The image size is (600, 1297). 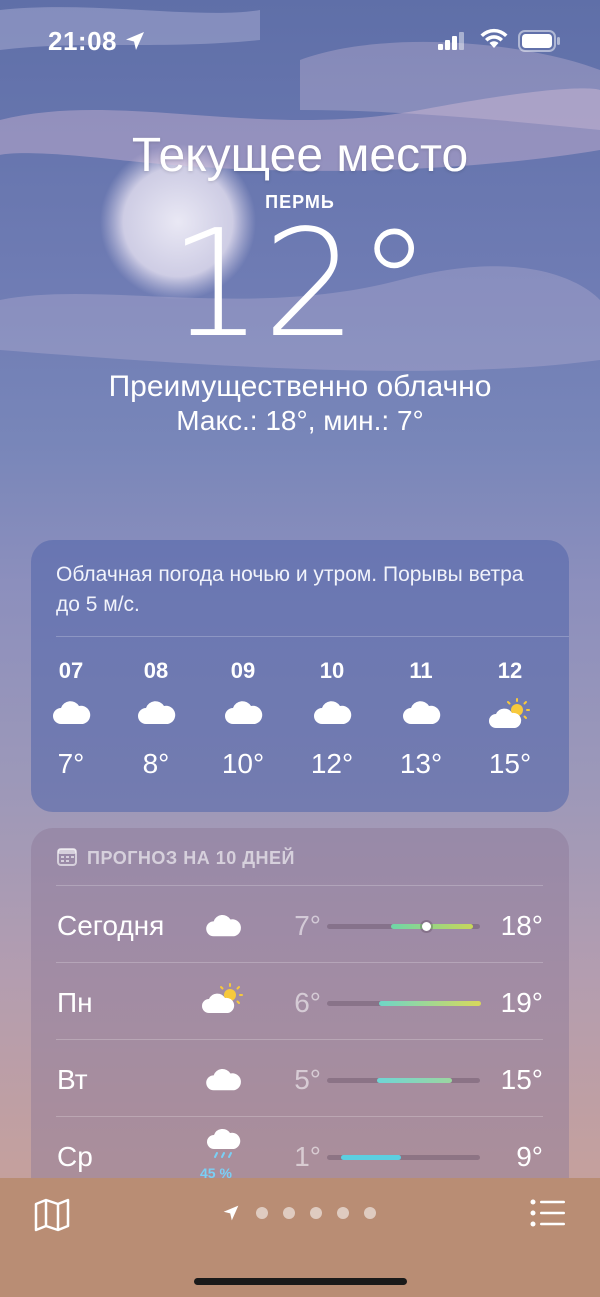 I want to click on hour-temperature: 7°, so click(x=71, y=763).